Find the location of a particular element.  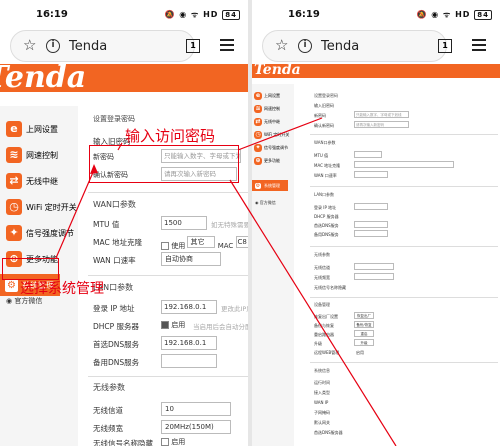

wan-section-title: WAN口参数 is located at coordinates (325, 142).